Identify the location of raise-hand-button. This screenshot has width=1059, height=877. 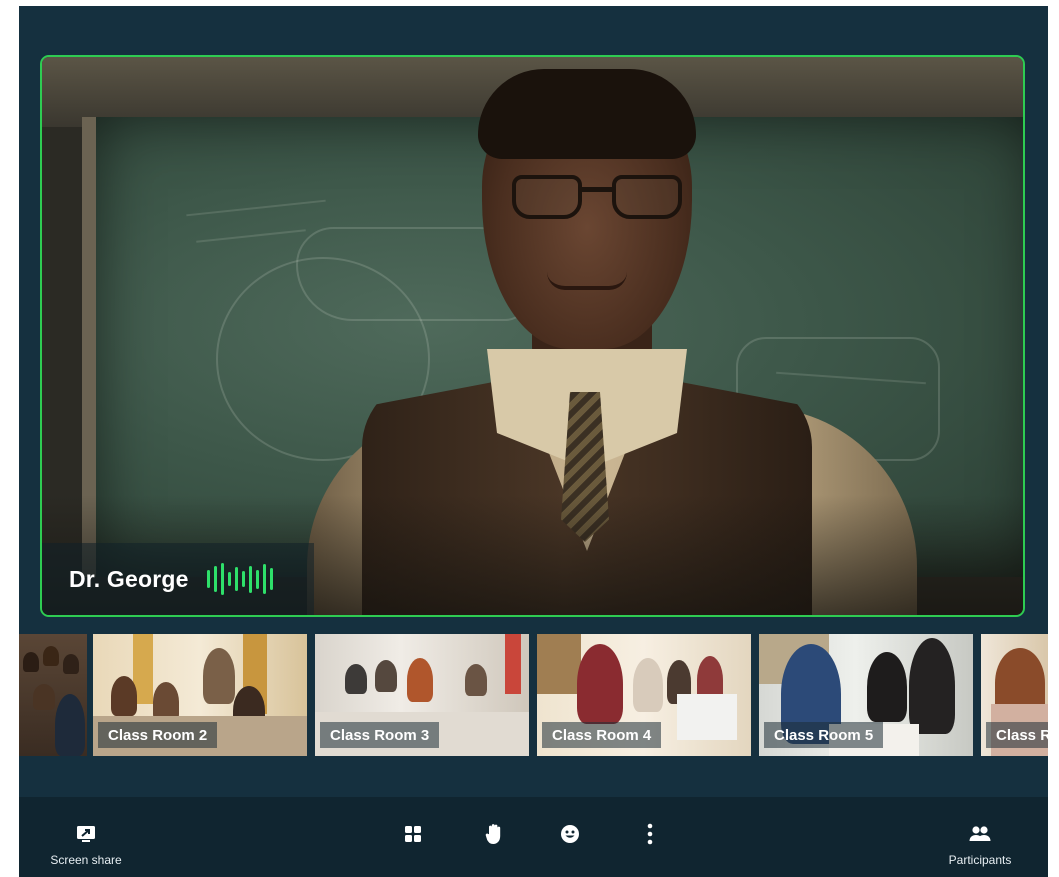
(494, 837).